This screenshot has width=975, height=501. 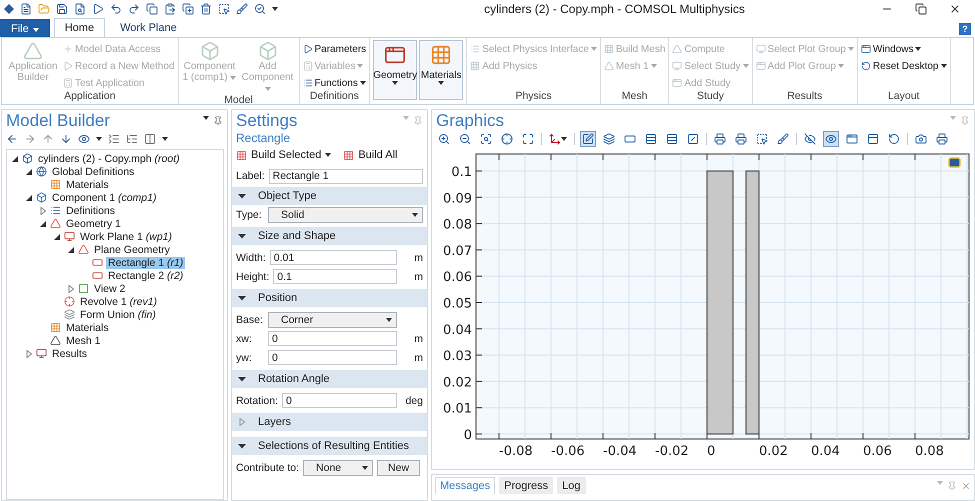 I want to click on tree-item: Rectangle 2 (r2), so click(x=146, y=276).